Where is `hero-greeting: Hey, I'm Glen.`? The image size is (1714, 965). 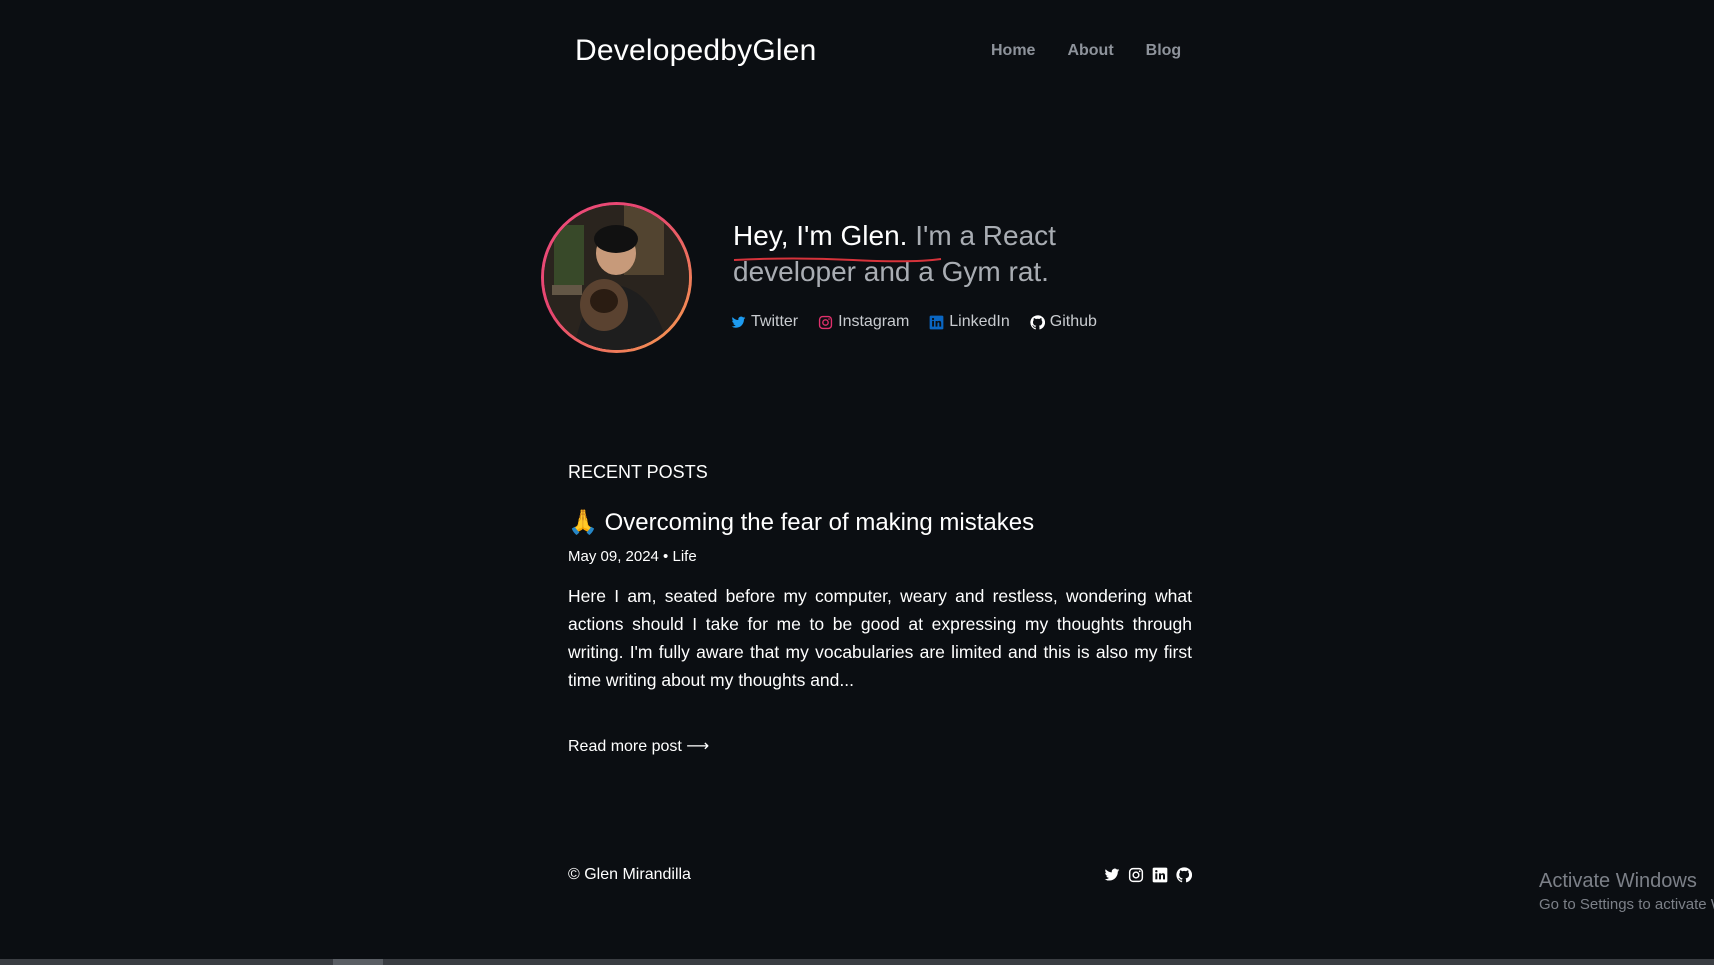 hero-greeting: Hey, I'm Glen. is located at coordinates (820, 235).